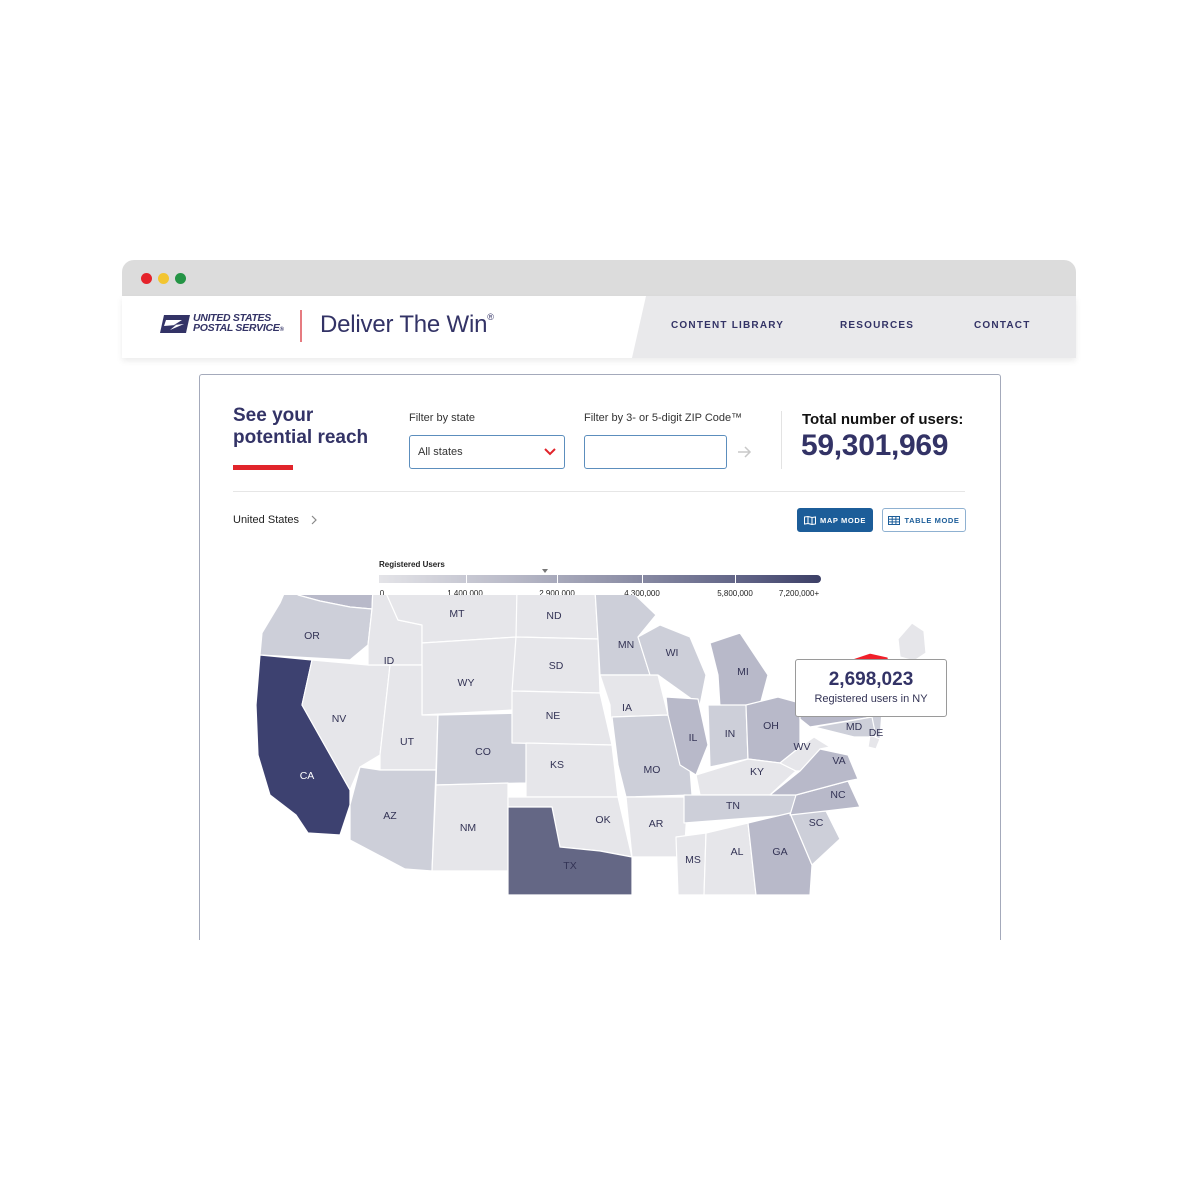 The width and height of the screenshot is (1199, 1199). Describe the element at coordinates (802, 747) in the screenshot. I see `state-label-wv: WV` at that location.